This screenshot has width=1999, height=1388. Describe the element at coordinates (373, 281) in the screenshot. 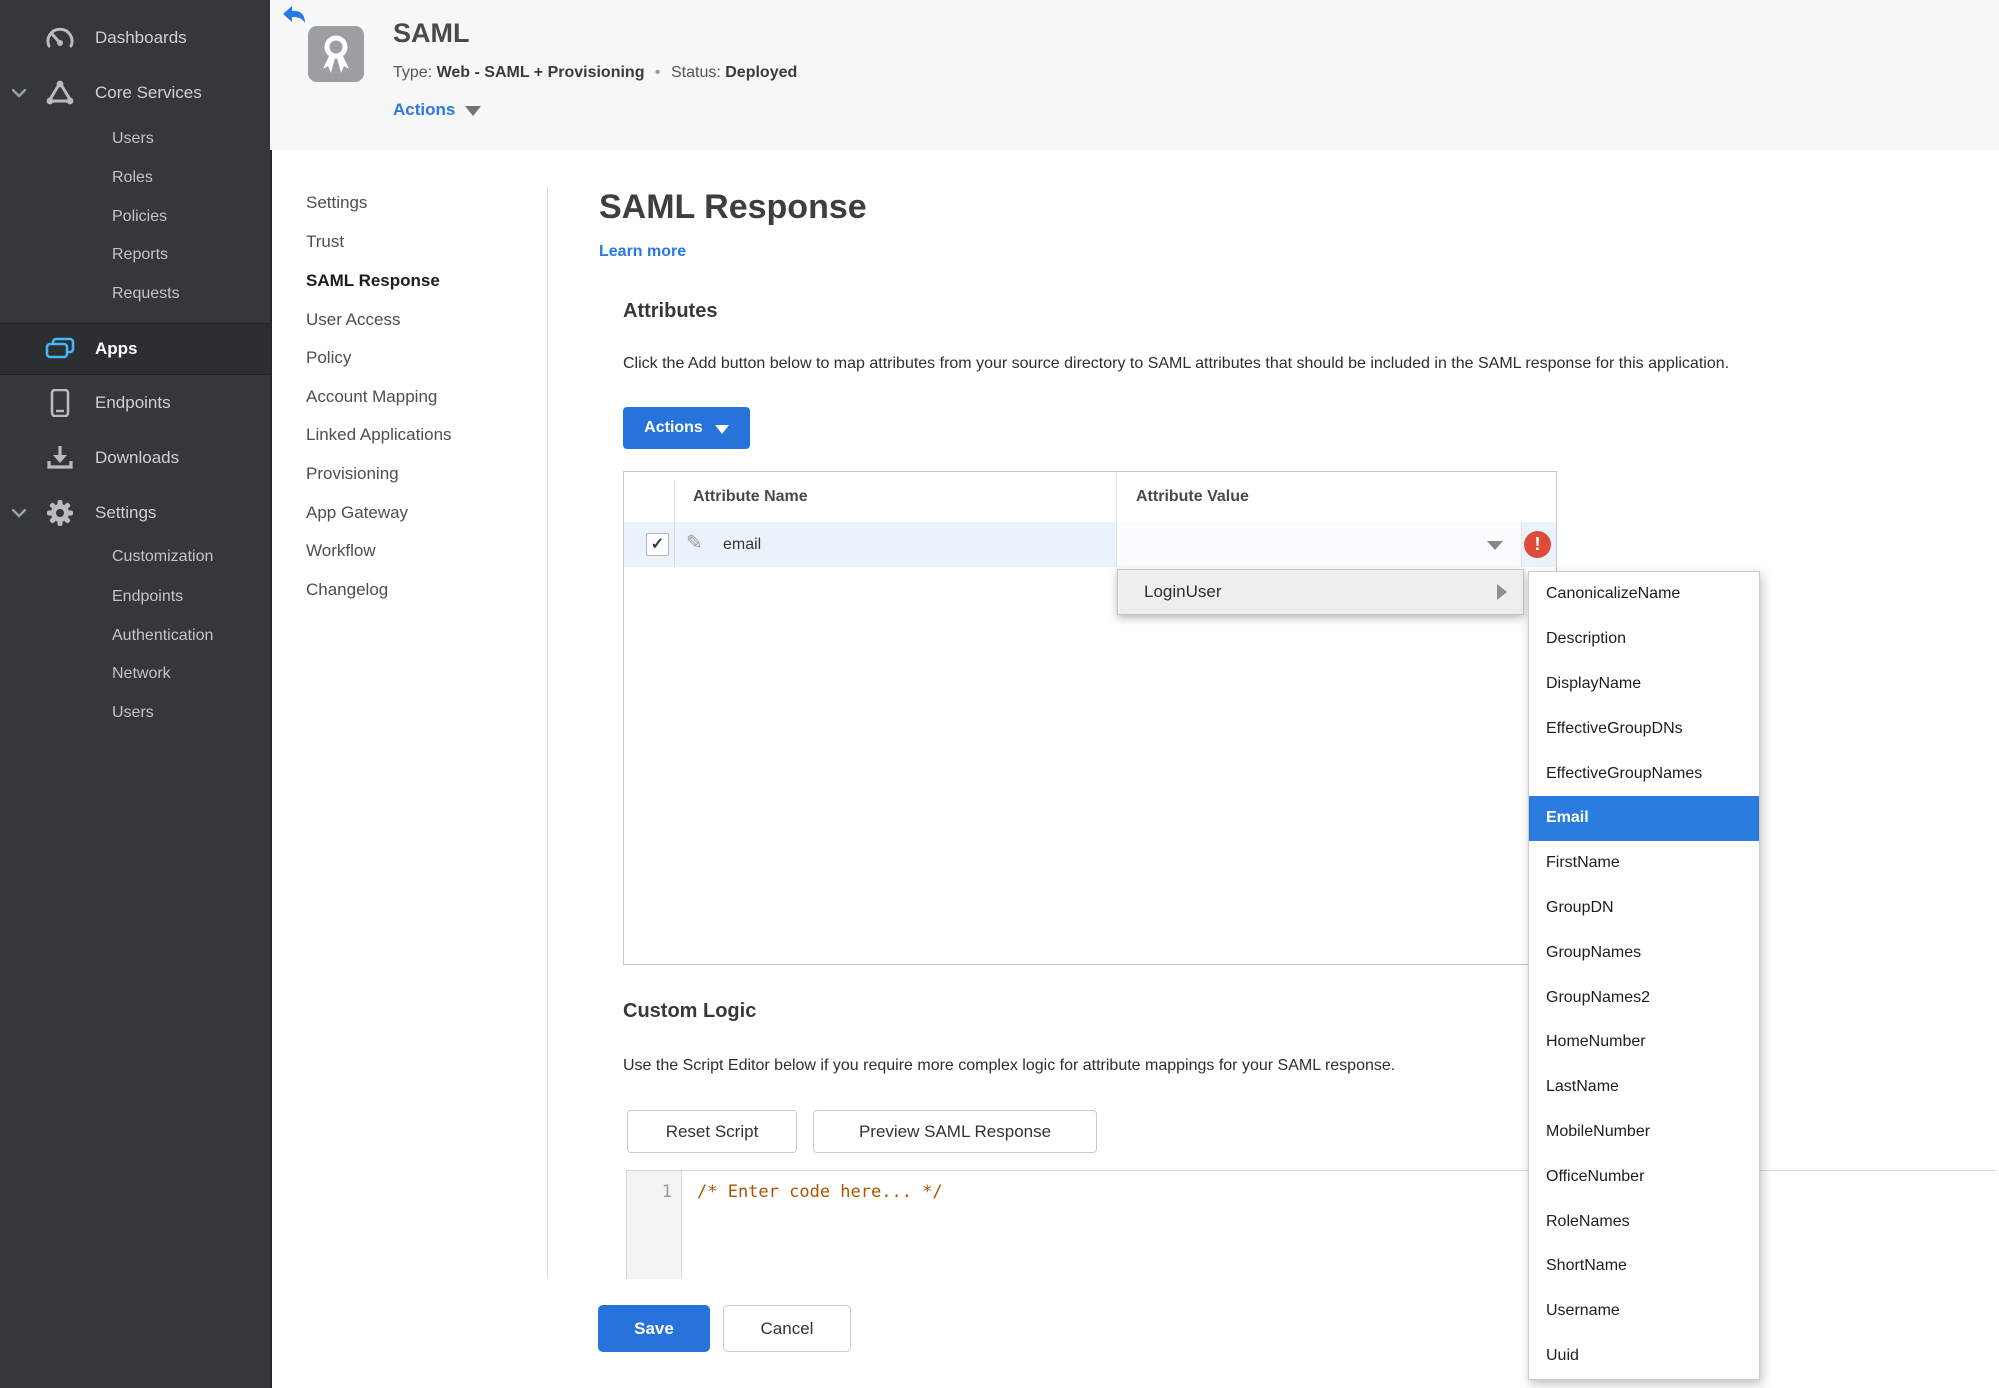

I see `subnav-item-saml-response: SAML Response` at that location.